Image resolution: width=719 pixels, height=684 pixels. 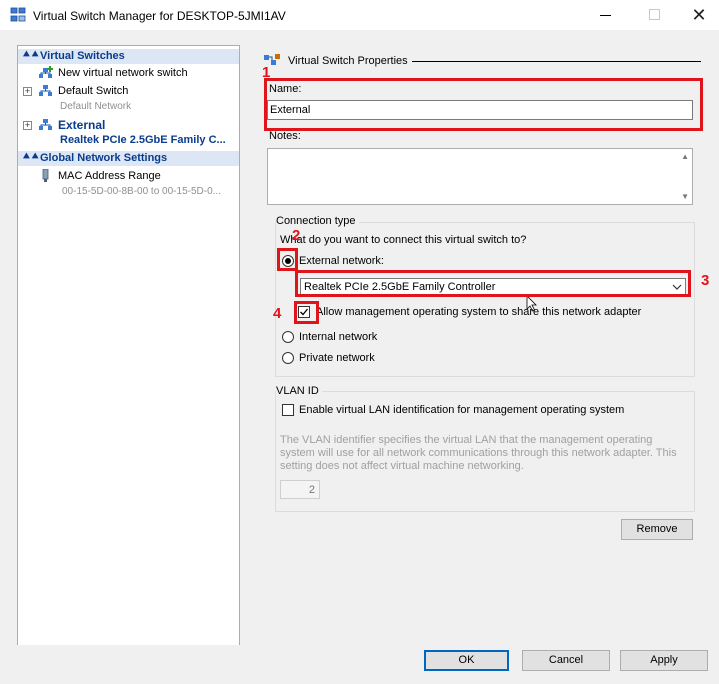 I want to click on tree-item-mac-range: MAC Address Range, so click(x=128, y=177).